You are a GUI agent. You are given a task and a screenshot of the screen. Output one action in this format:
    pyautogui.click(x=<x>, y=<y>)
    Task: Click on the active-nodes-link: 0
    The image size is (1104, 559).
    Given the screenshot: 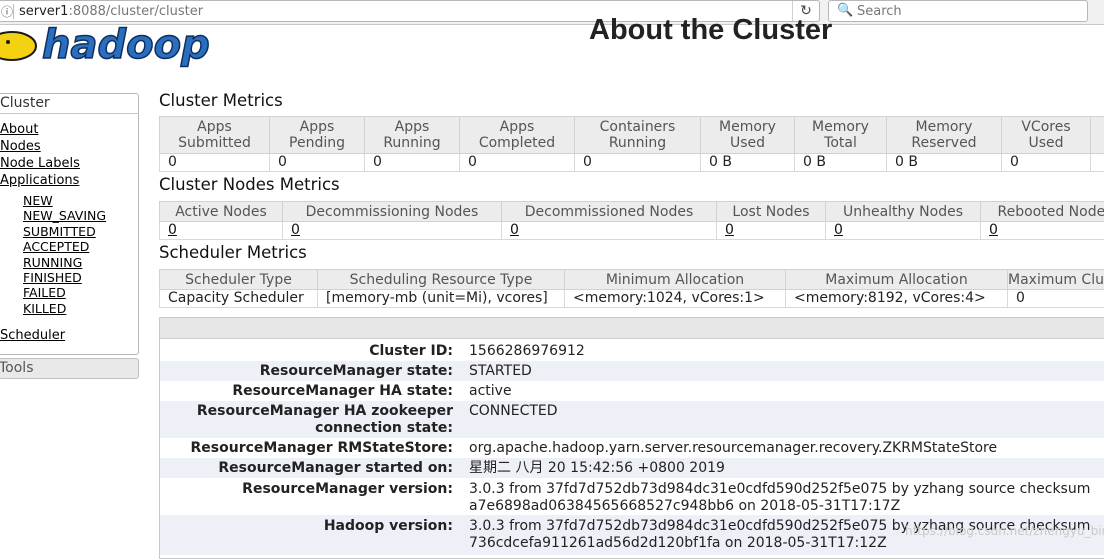 What is the action you would take?
    pyautogui.click(x=172, y=230)
    